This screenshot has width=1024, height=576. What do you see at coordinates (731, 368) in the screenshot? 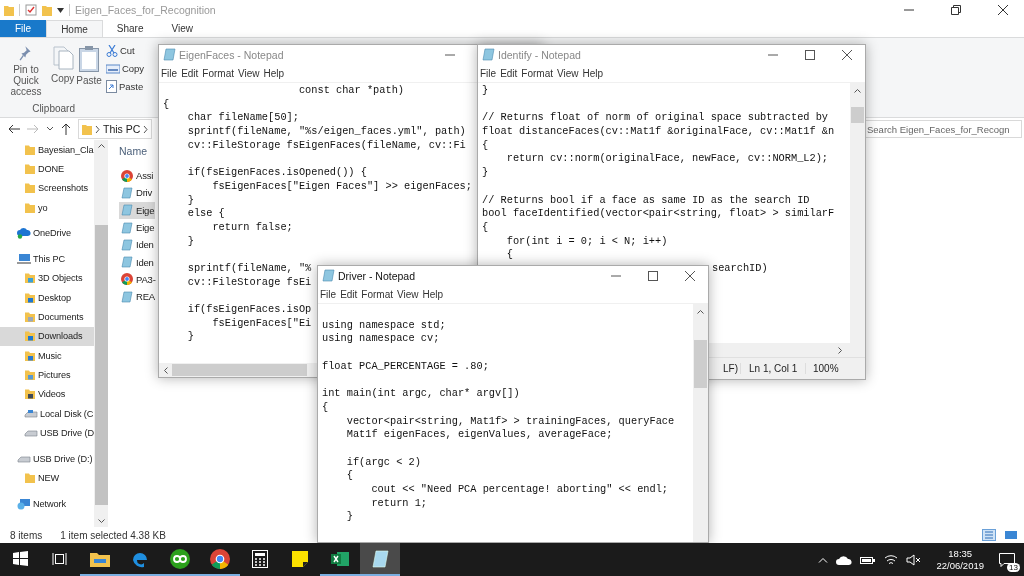
I see `status-text: LF)` at bounding box center [731, 368].